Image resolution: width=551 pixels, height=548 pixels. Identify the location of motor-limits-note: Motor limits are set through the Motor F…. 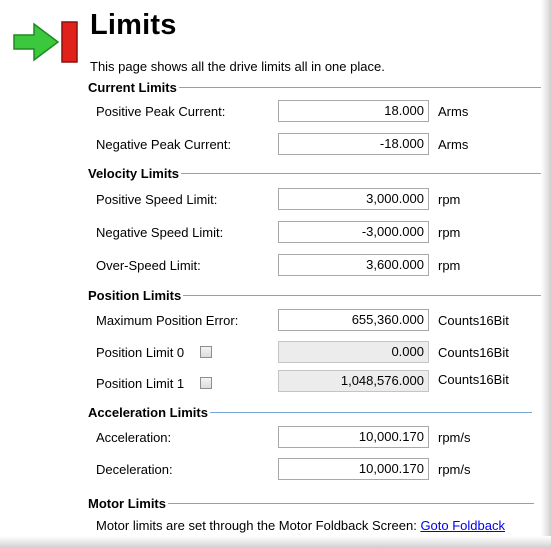
(300, 525).